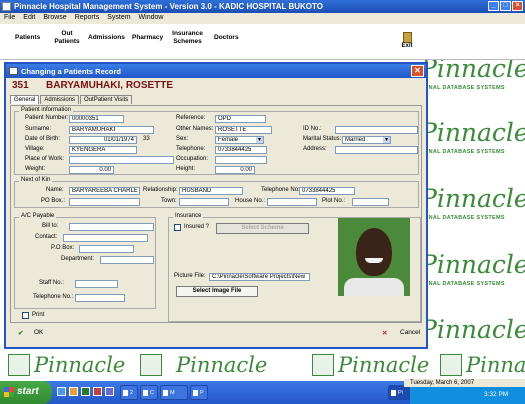 The image size is (525, 404). I want to click on quicklaunch-media-icon, so click(85, 391).